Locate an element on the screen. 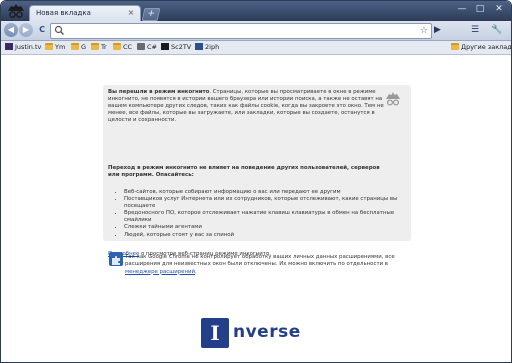  sc2tv-icon is located at coordinates (165, 46).